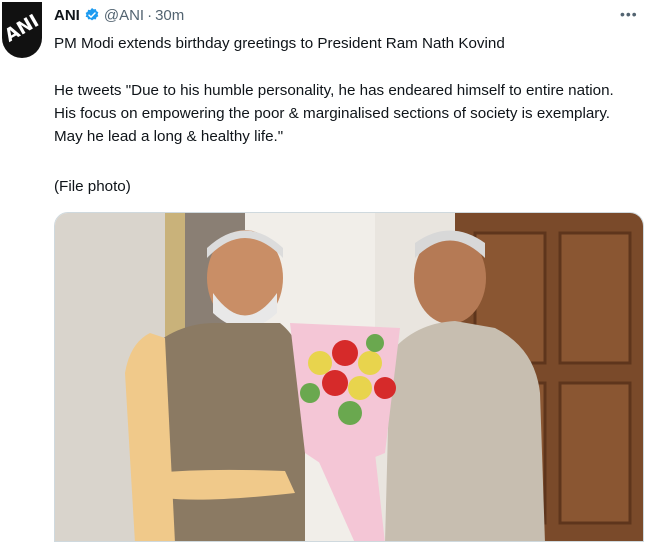 The image size is (650, 542). I want to click on avatar-logo-text: ANI, so click(22, 28).